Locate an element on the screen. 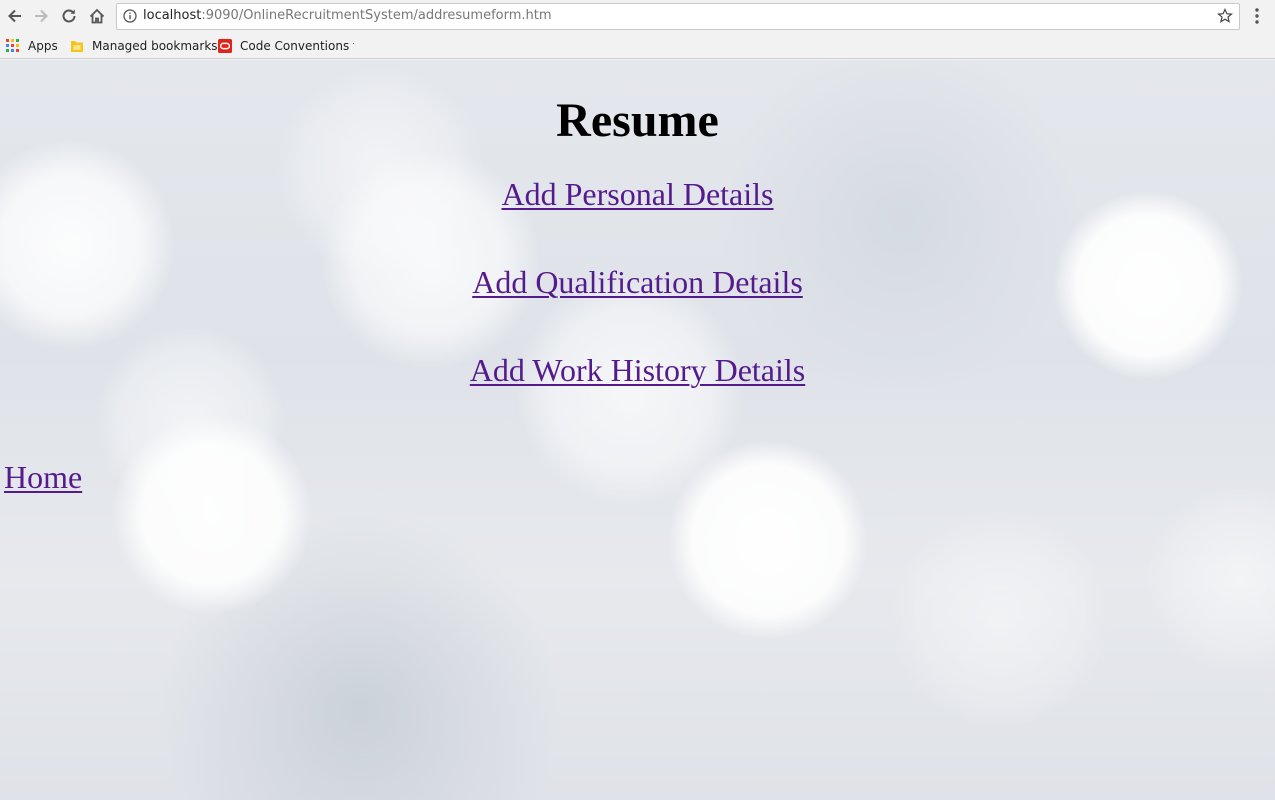  info-icon is located at coordinates (130, 16).